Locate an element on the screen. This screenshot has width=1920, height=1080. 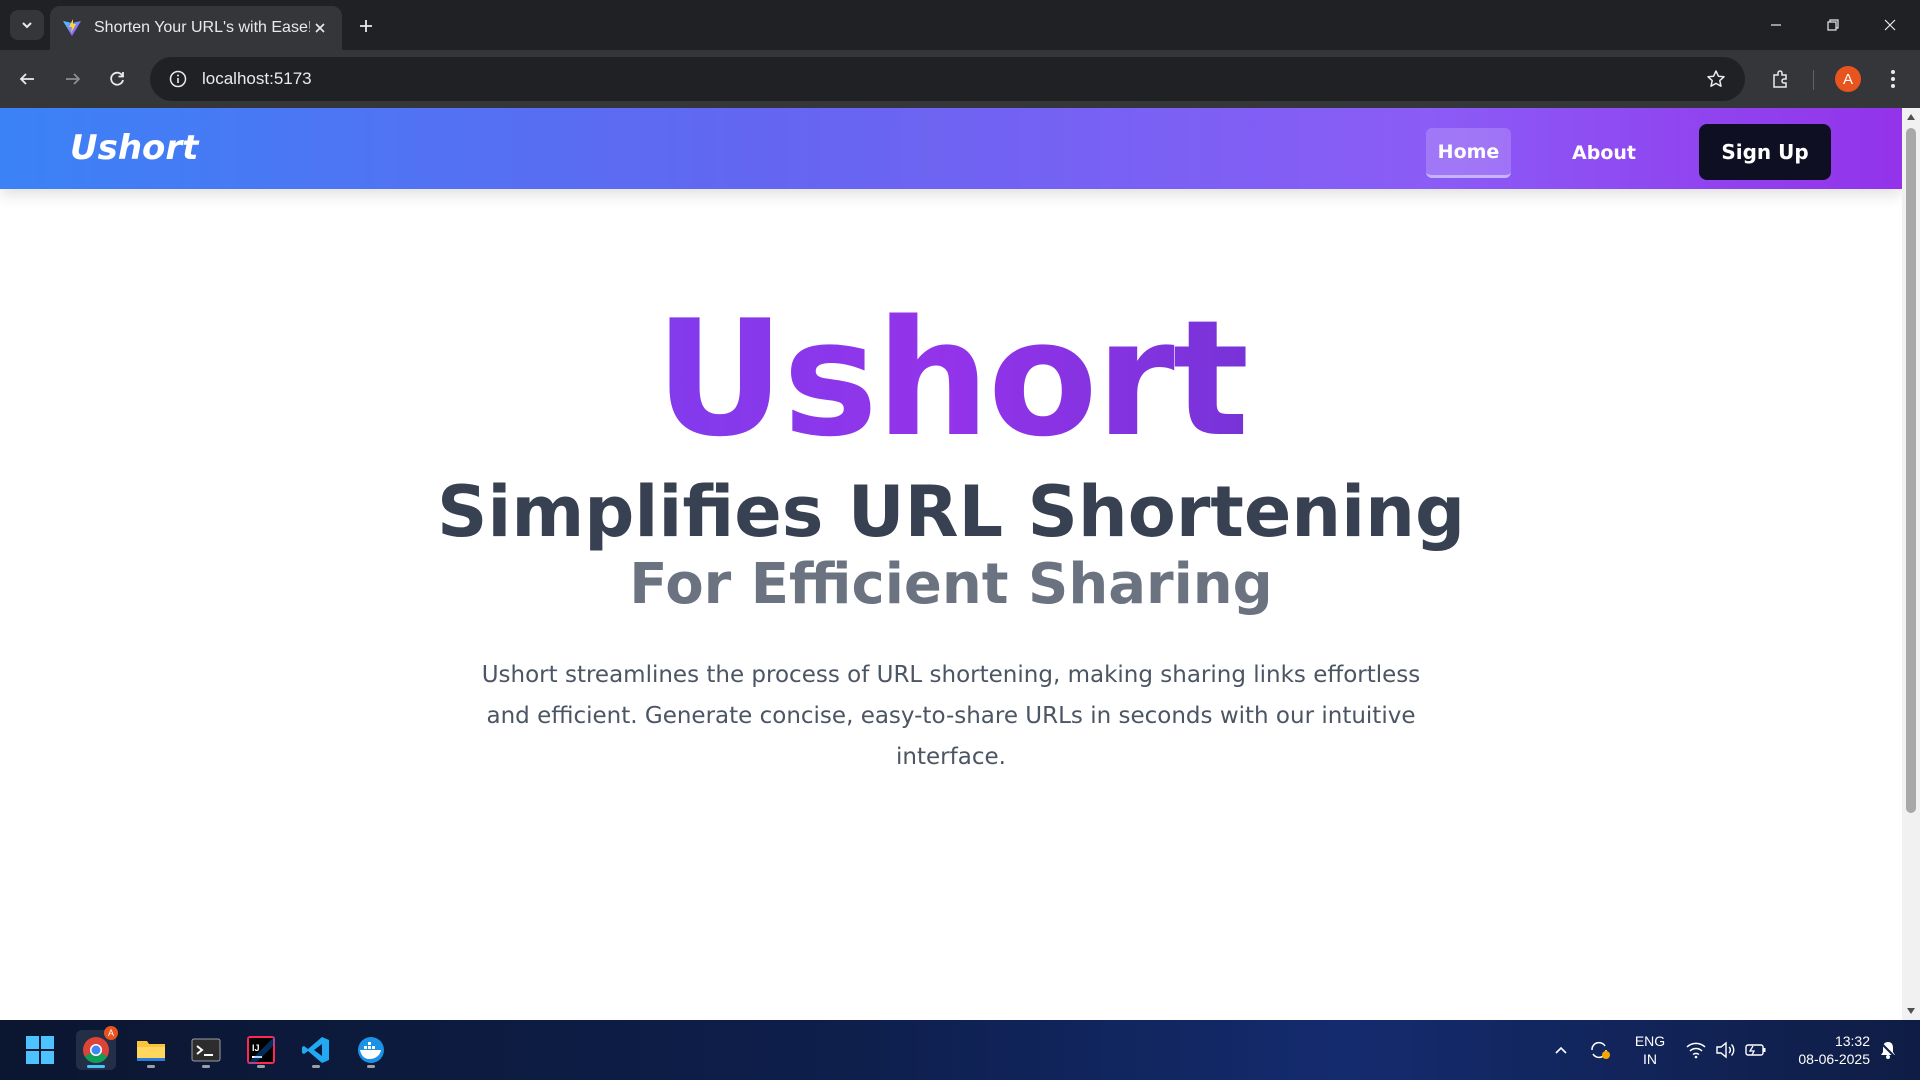
input-language-indicator: ENG IN is located at coordinates (1650, 1050).